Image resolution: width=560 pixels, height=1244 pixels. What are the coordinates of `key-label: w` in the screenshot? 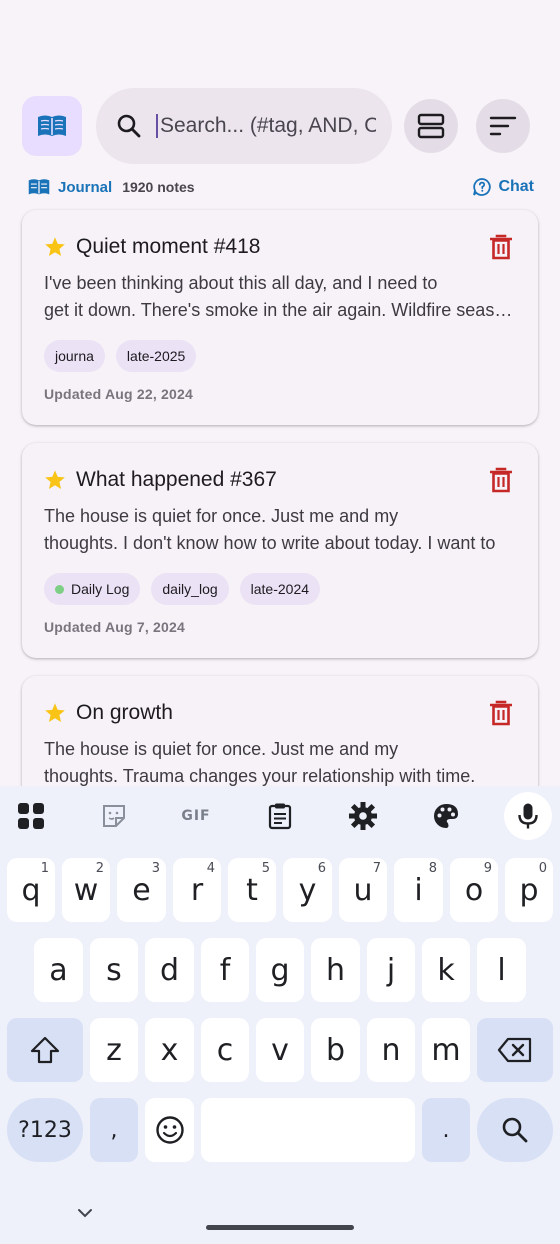 It's located at (86, 890).